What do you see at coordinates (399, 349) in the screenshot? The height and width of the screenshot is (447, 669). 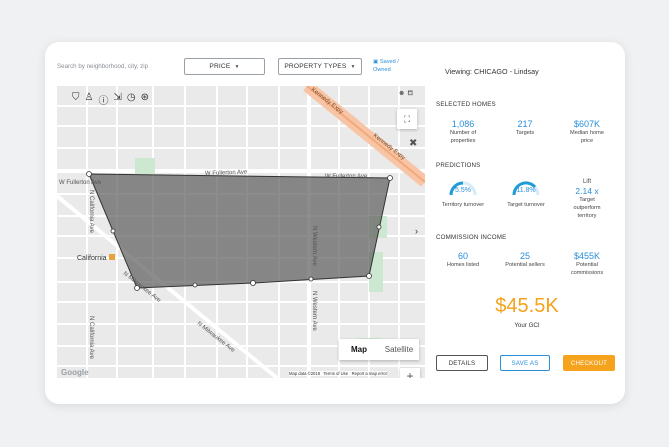 I see `map-type-satellite-button: Satellite` at bounding box center [399, 349].